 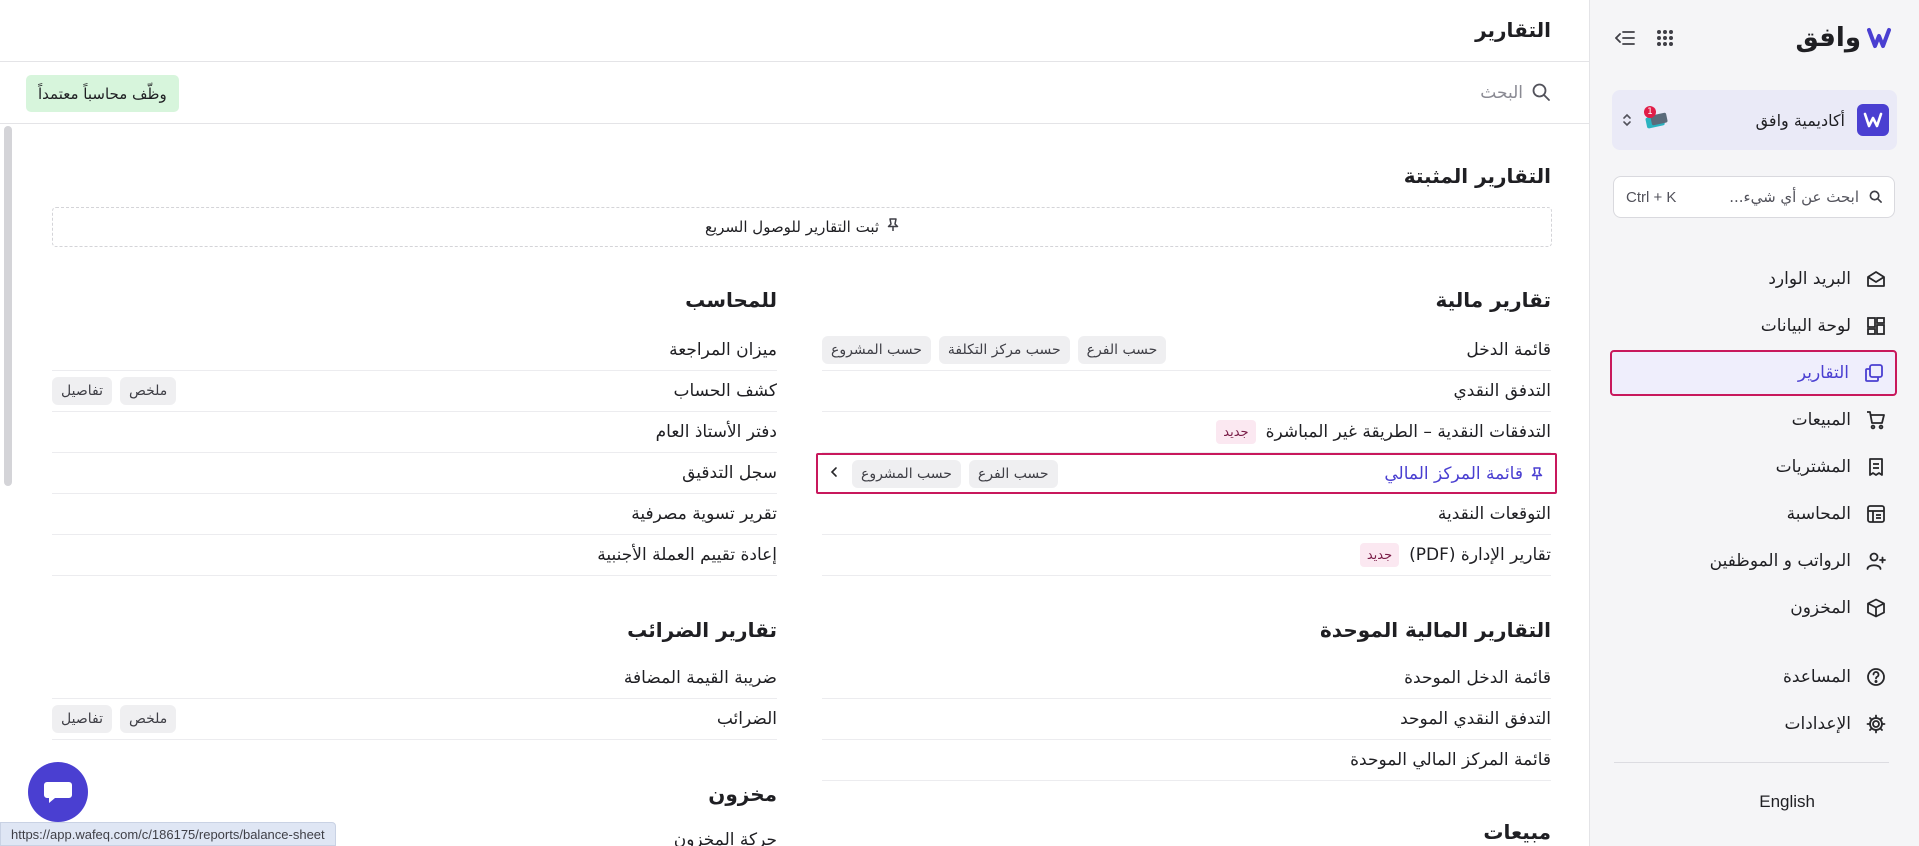 I want to click on sidebar-item-reports: التقارير, so click(x=1753, y=373).